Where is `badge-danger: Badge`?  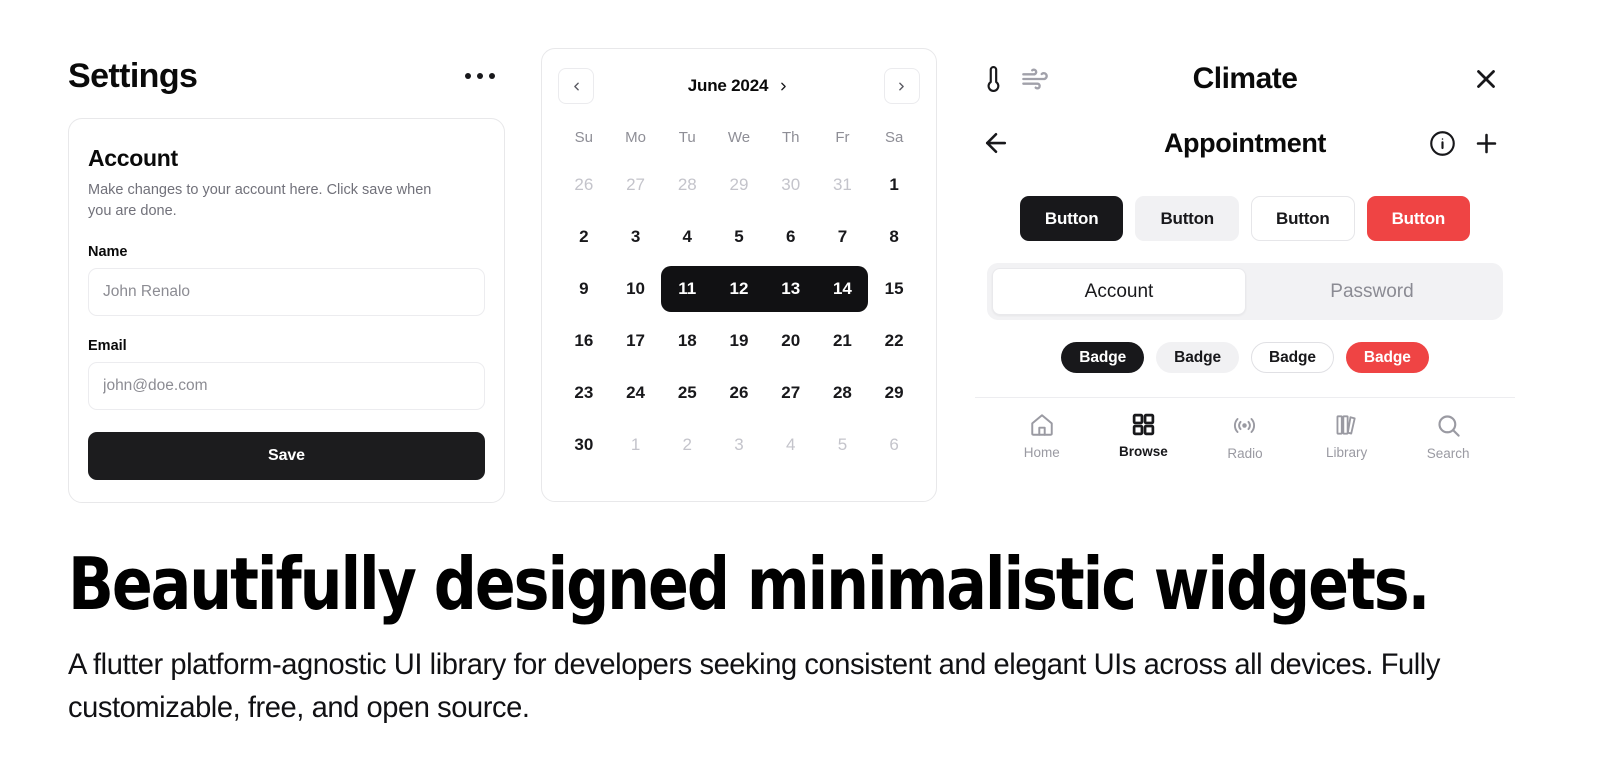
badge-danger: Badge is located at coordinates (1387, 357).